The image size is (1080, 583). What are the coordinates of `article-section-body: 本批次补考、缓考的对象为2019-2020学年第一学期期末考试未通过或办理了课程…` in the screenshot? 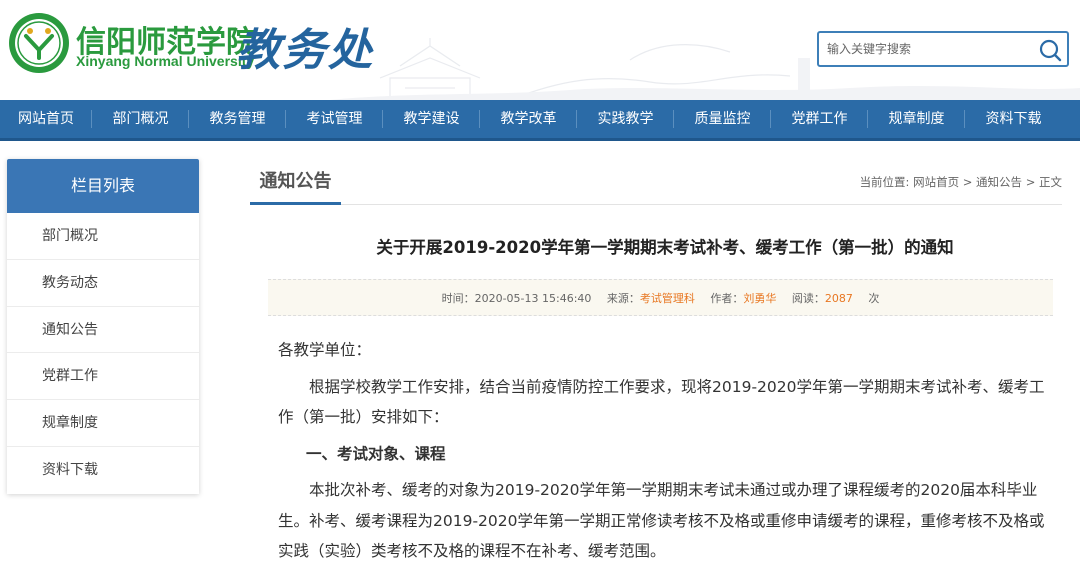 It's located at (661, 520).